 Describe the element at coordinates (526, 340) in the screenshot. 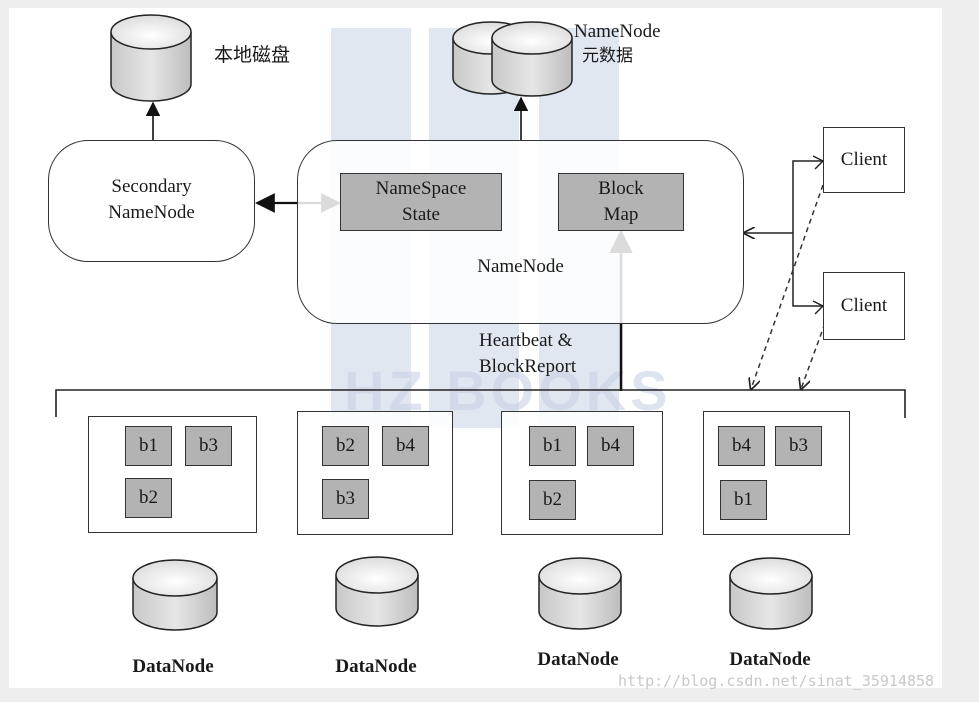

I see `heartbeat-line1: Heartbeat &` at that location.